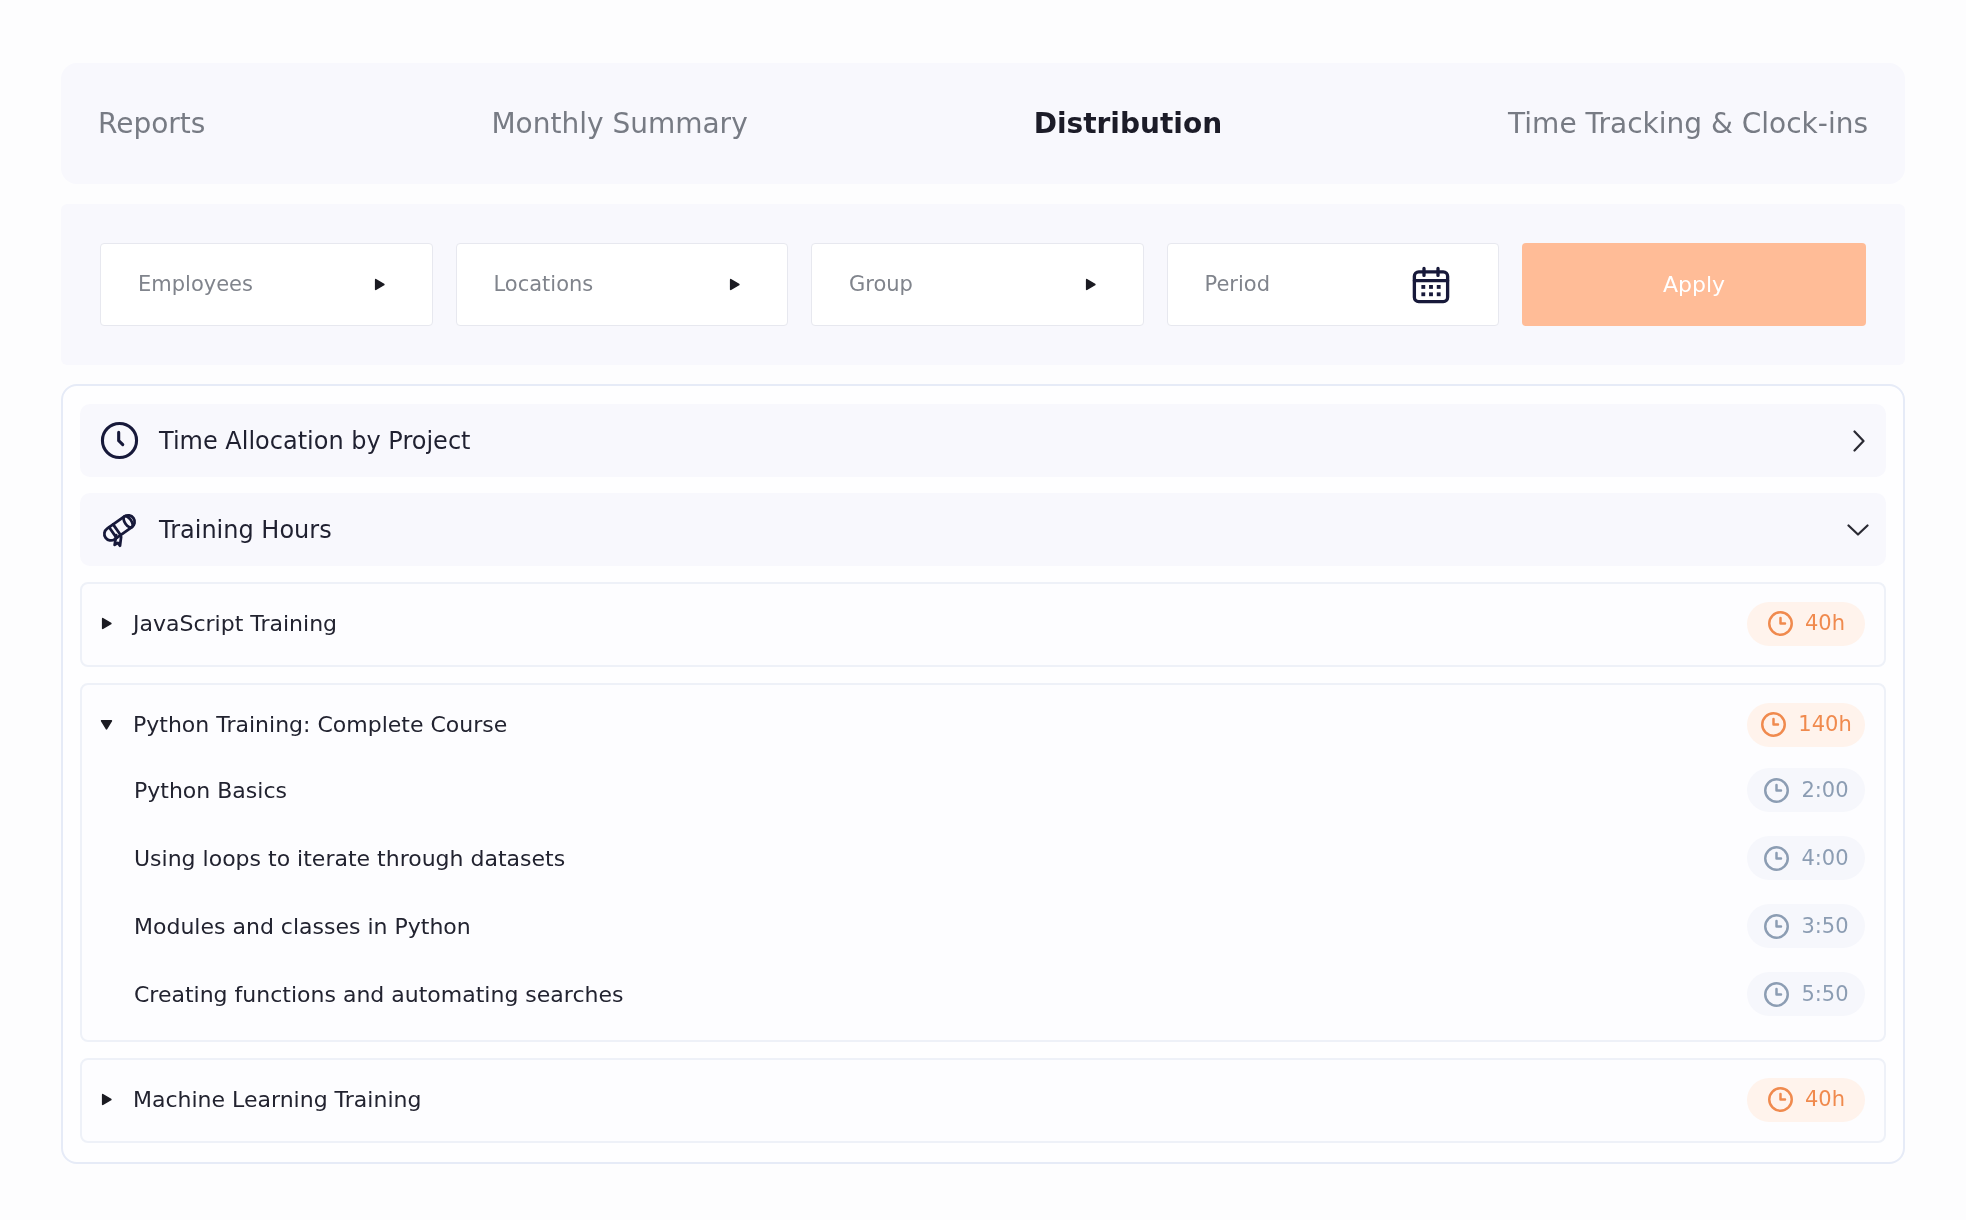 The image size is (1966, 1220). What do you see at coordinates (350, 858) in the screenshot?
I see `lesson-title: Using loops to iterate through datasets` at bounding box center [350, 858].